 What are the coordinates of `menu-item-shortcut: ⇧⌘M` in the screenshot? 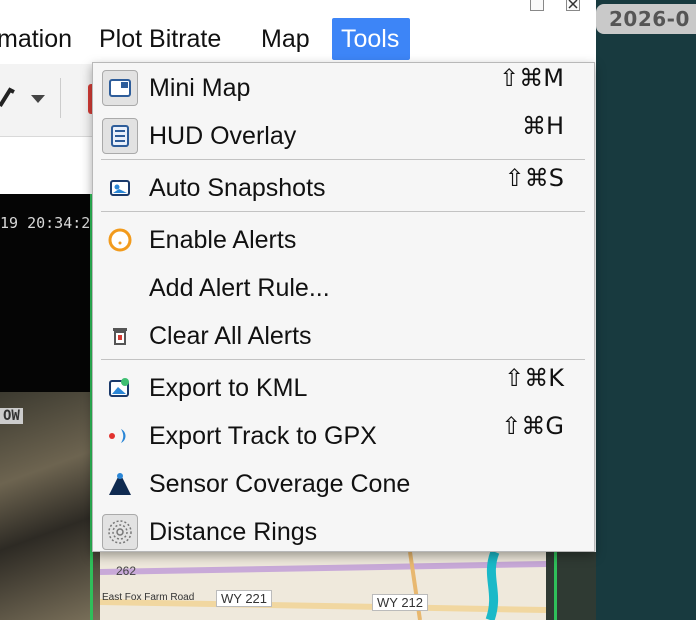 It's located at (531, 78).